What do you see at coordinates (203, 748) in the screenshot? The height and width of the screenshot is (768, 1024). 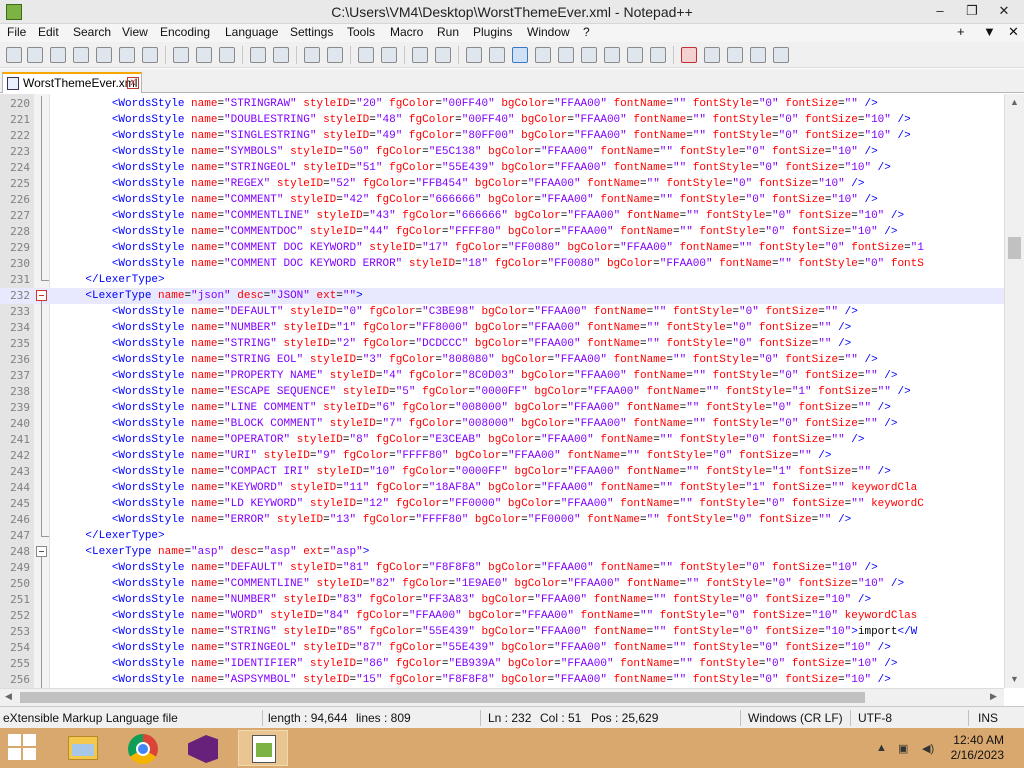 I see `visual-studio-icon` at bounding box center [203, 748].